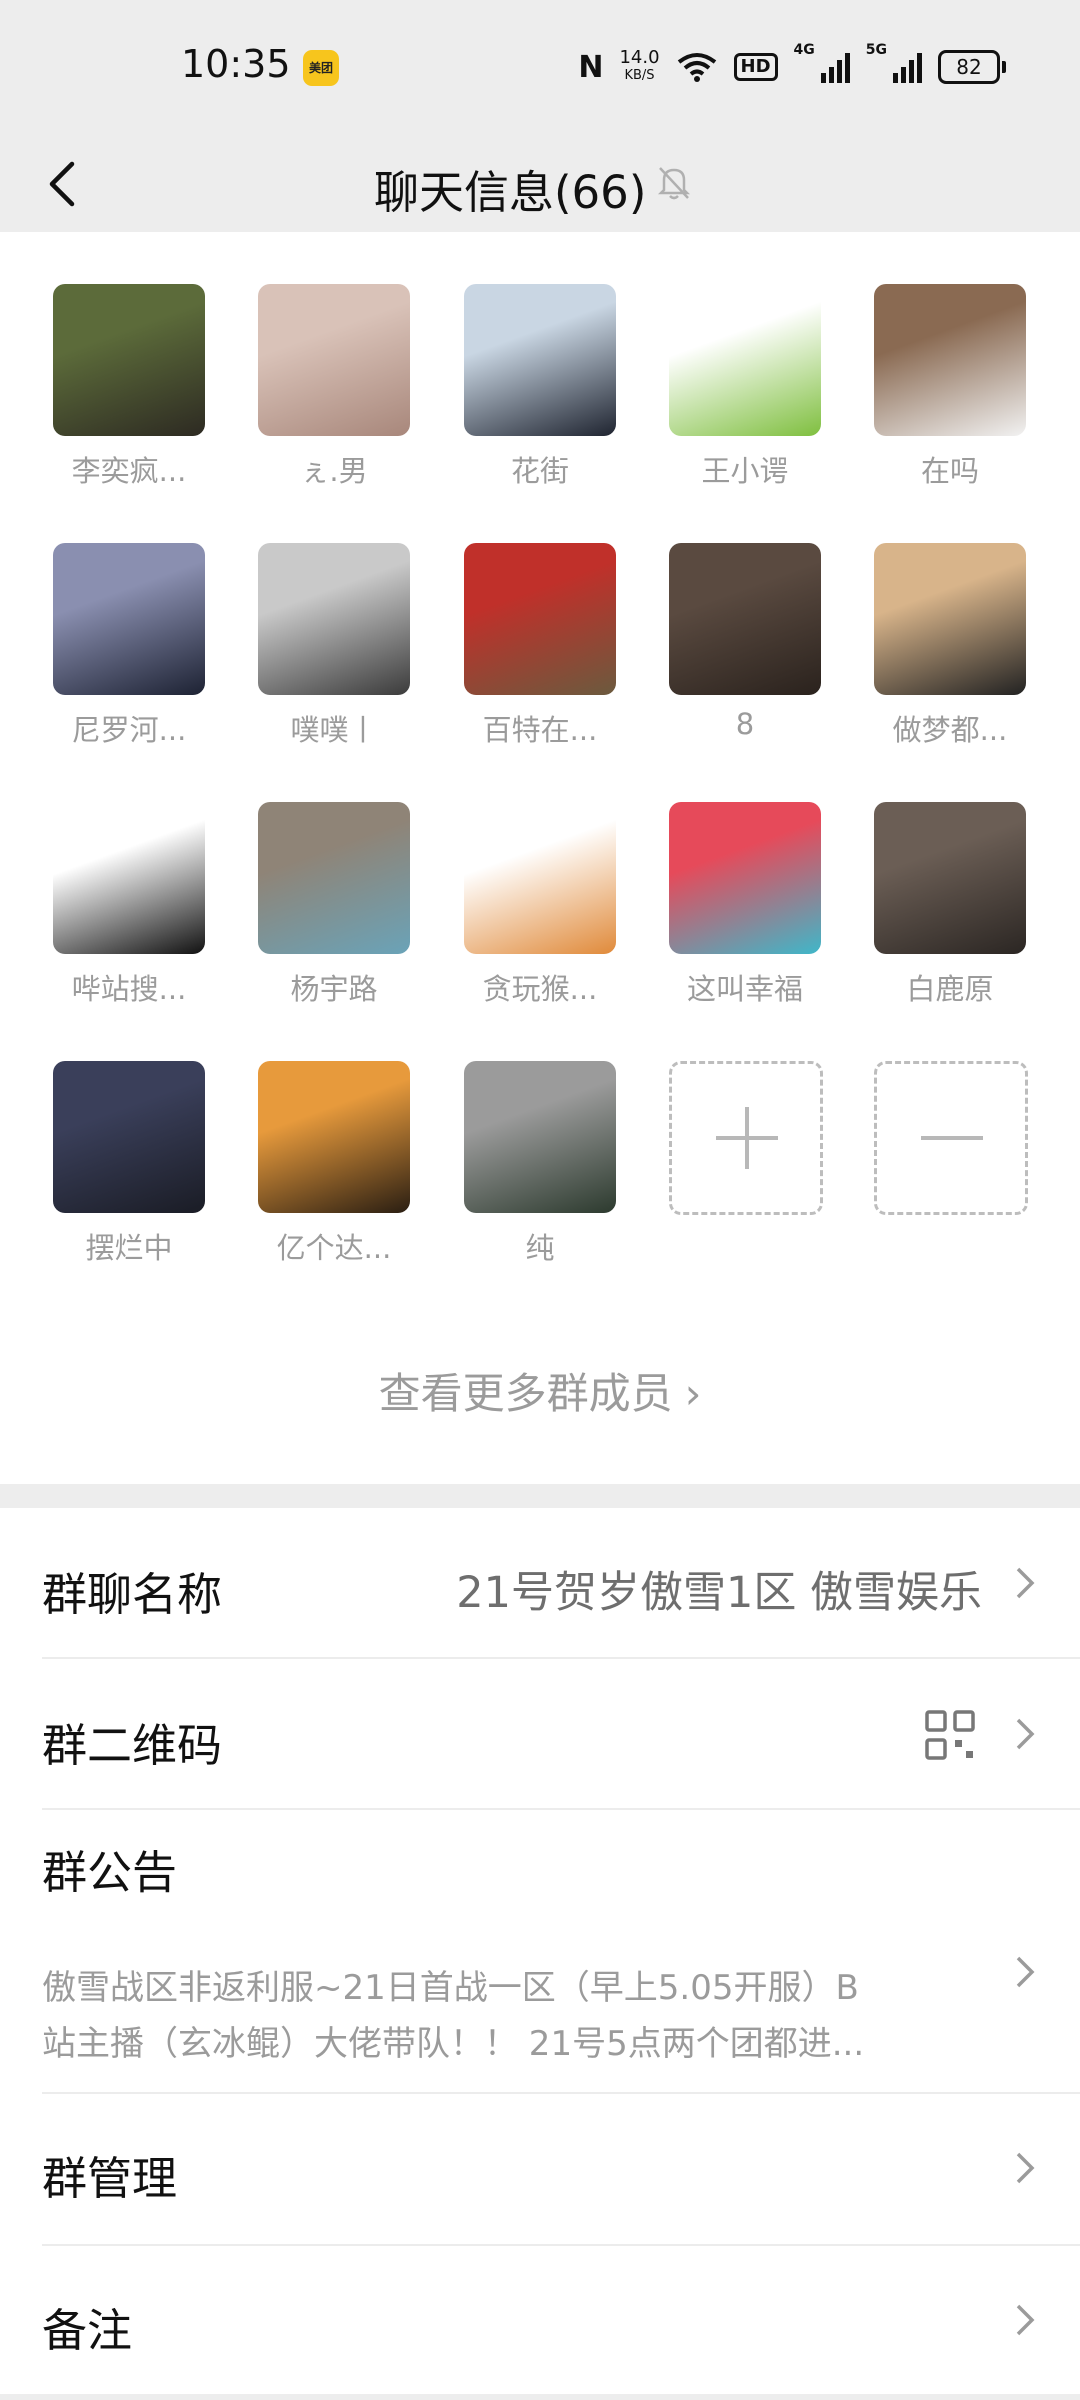 Image resolution: width=1080 pixels, height=2400 pixels. What do you see at coordinates (696, 67) in the screenshot?
I see `wifi-icon` at bounding box center [696, 67].